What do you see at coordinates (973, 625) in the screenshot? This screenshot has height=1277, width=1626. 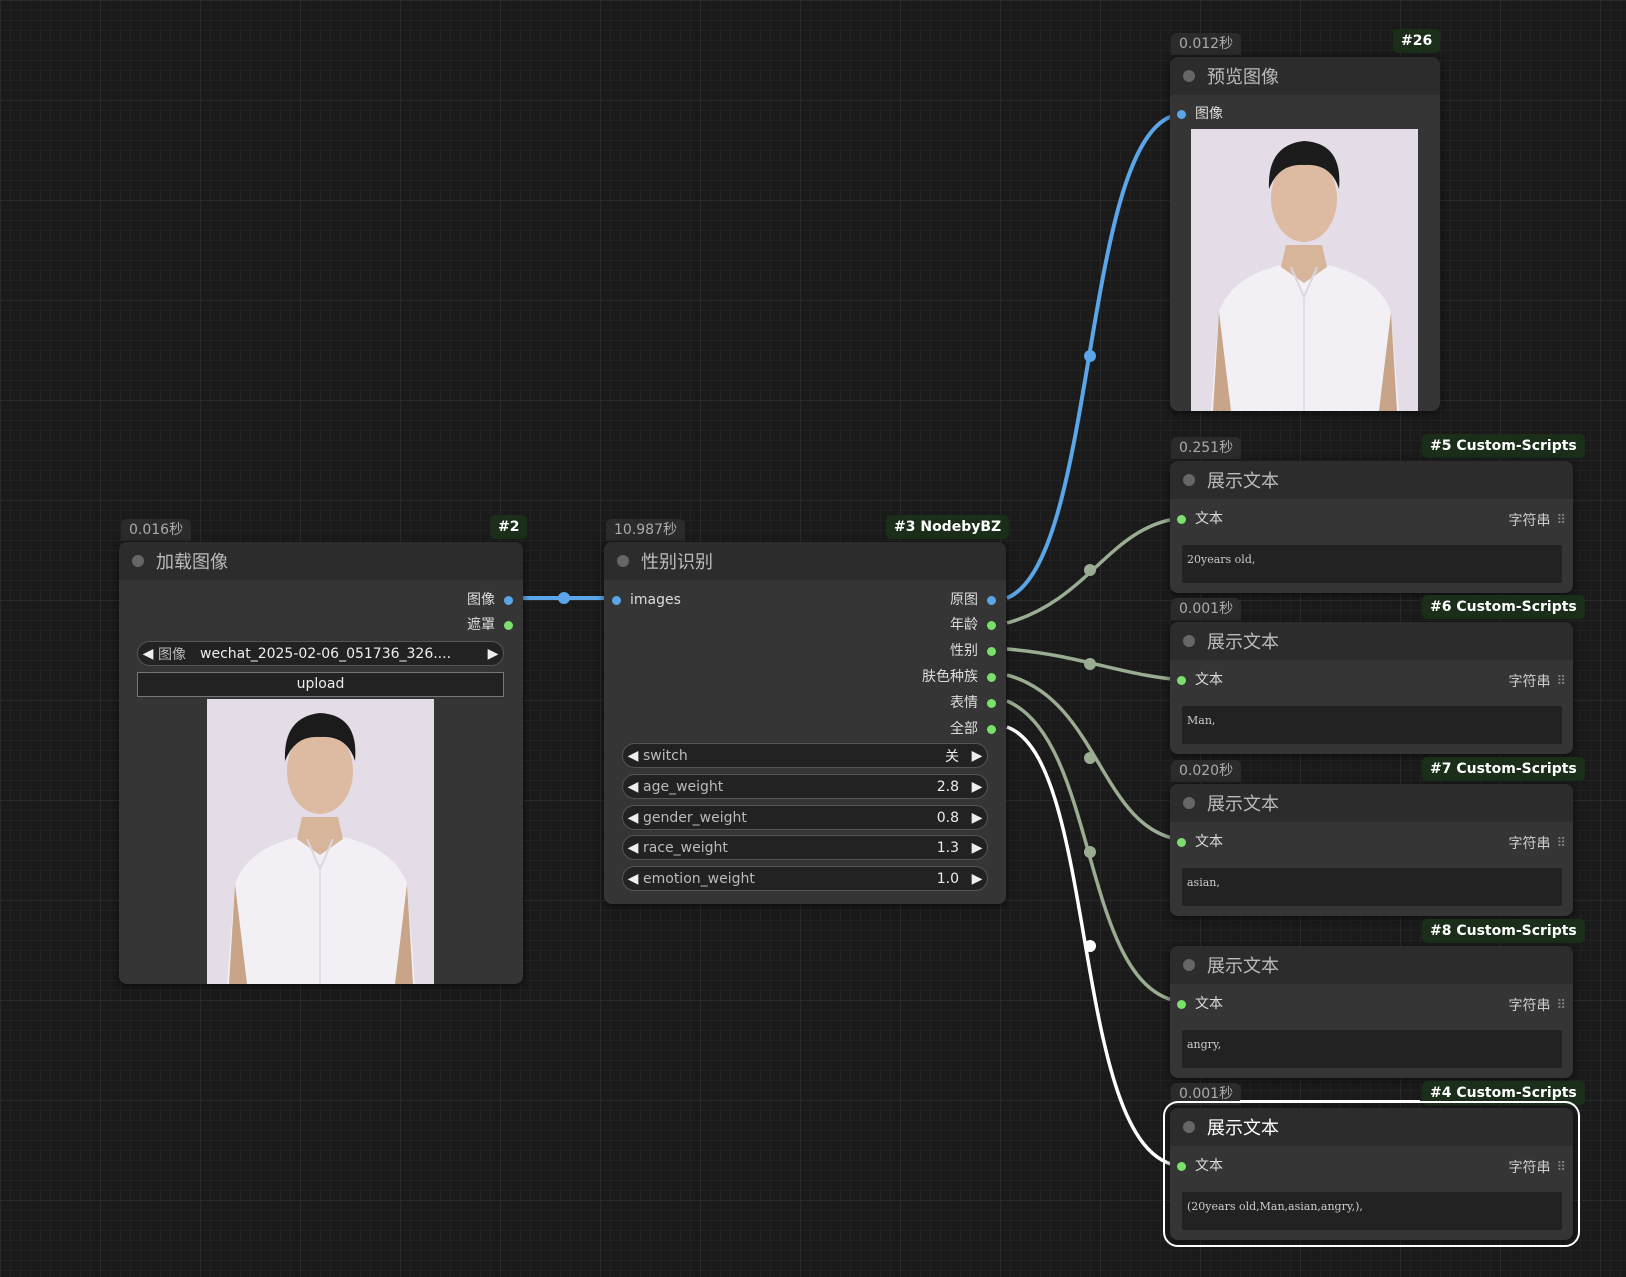 I see `output-slot-age: 年龄` at bounding box center [973, 625].